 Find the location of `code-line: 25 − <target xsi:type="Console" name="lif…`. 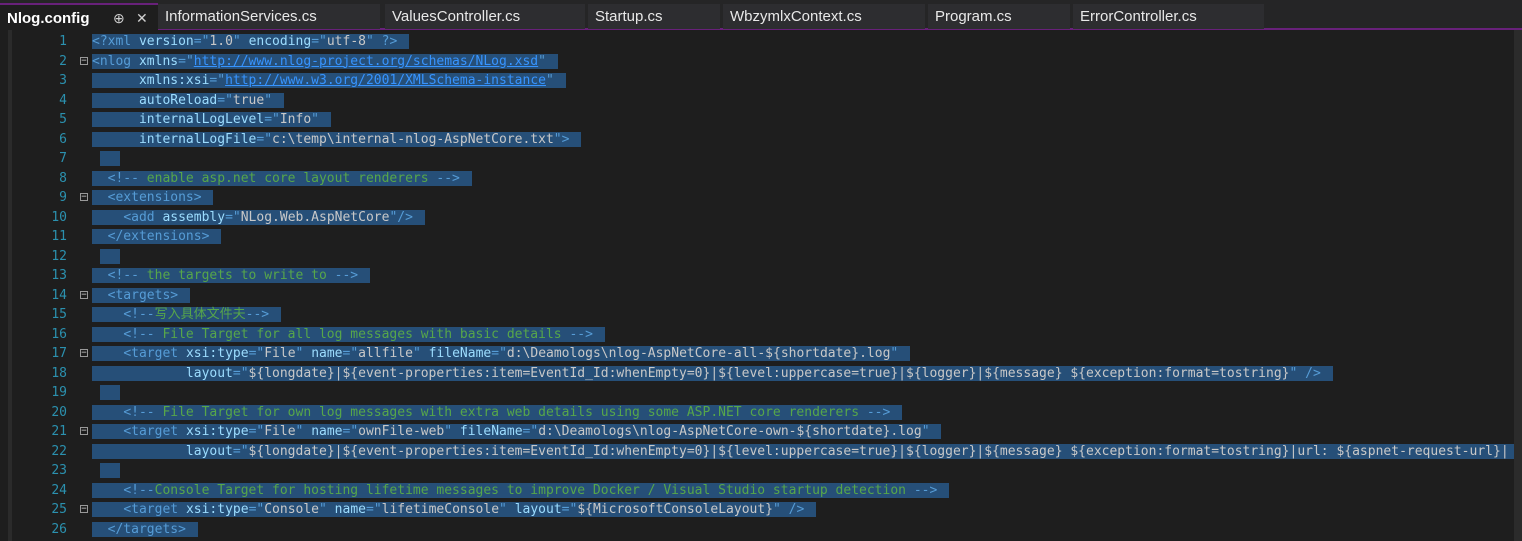

code-line: 25 − <target xsi:type="Console" name="lif… is located at coordinates (761, 510).